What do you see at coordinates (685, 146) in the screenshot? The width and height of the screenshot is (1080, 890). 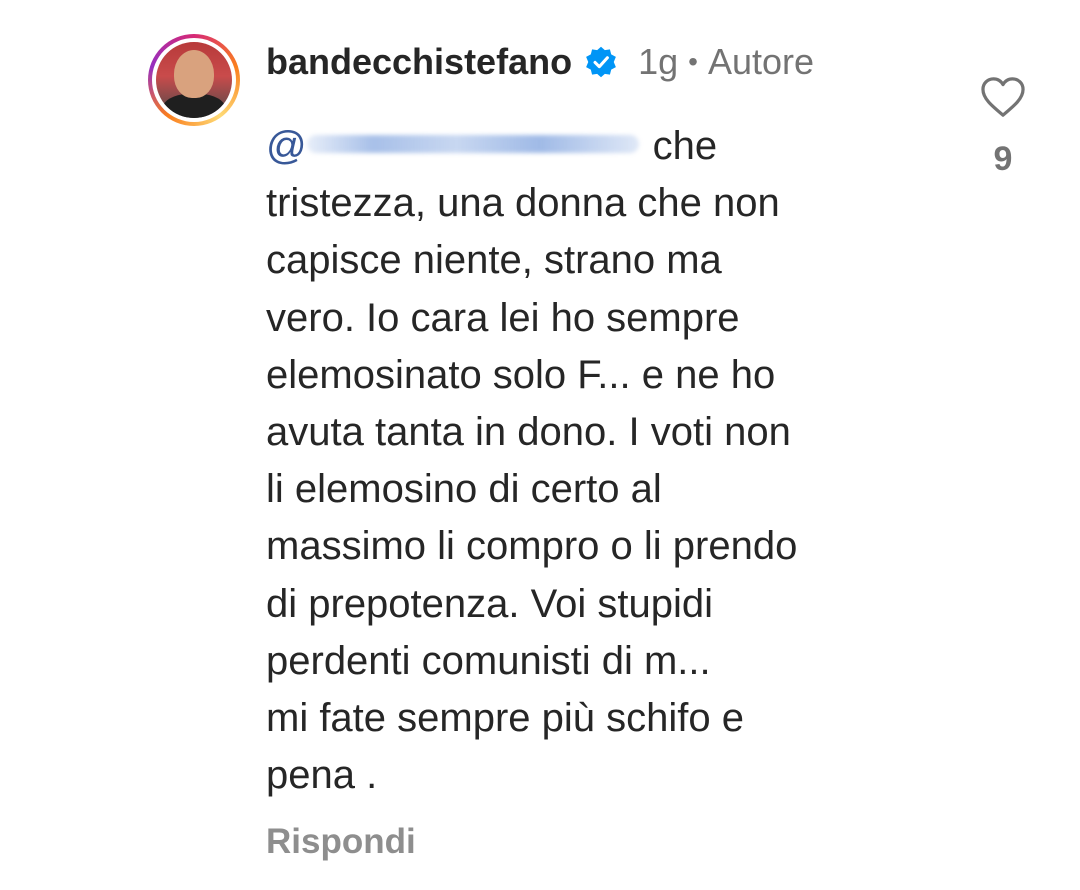 I see `comment-line-text: che` at bounding box center [685, 146].